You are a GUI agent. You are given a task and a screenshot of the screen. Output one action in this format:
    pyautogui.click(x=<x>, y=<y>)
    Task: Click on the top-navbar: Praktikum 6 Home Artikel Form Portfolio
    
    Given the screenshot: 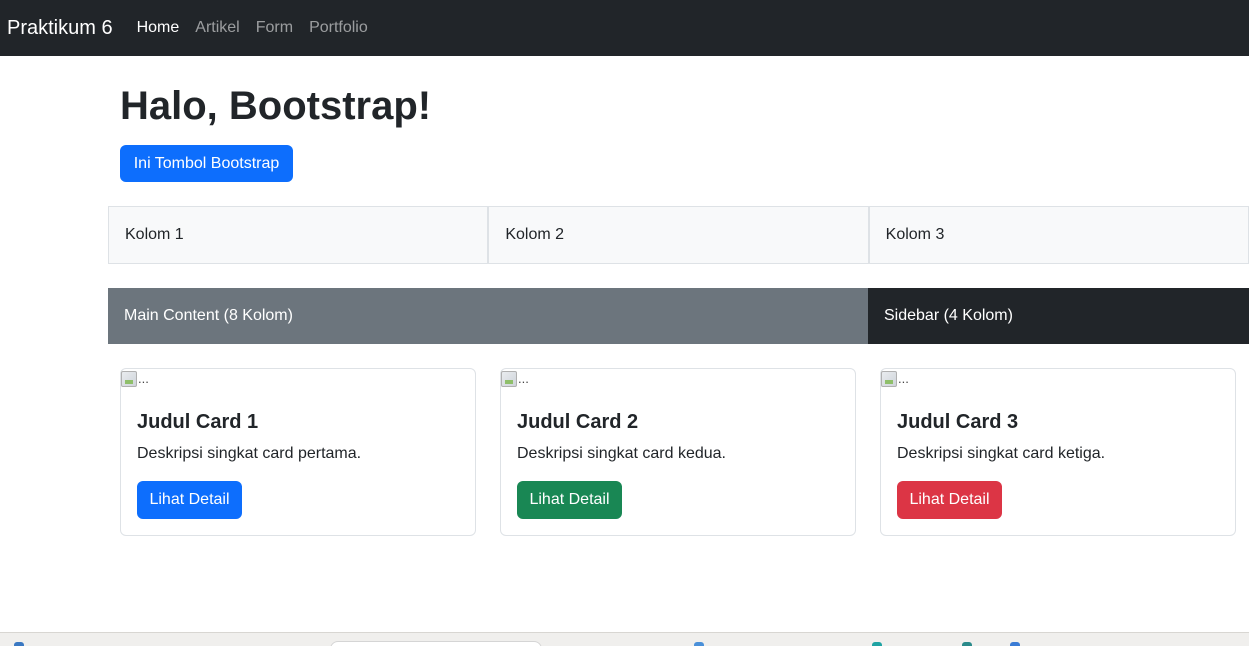 What is the action you would take?
    pyautogui.click(x=624, y=28)
    